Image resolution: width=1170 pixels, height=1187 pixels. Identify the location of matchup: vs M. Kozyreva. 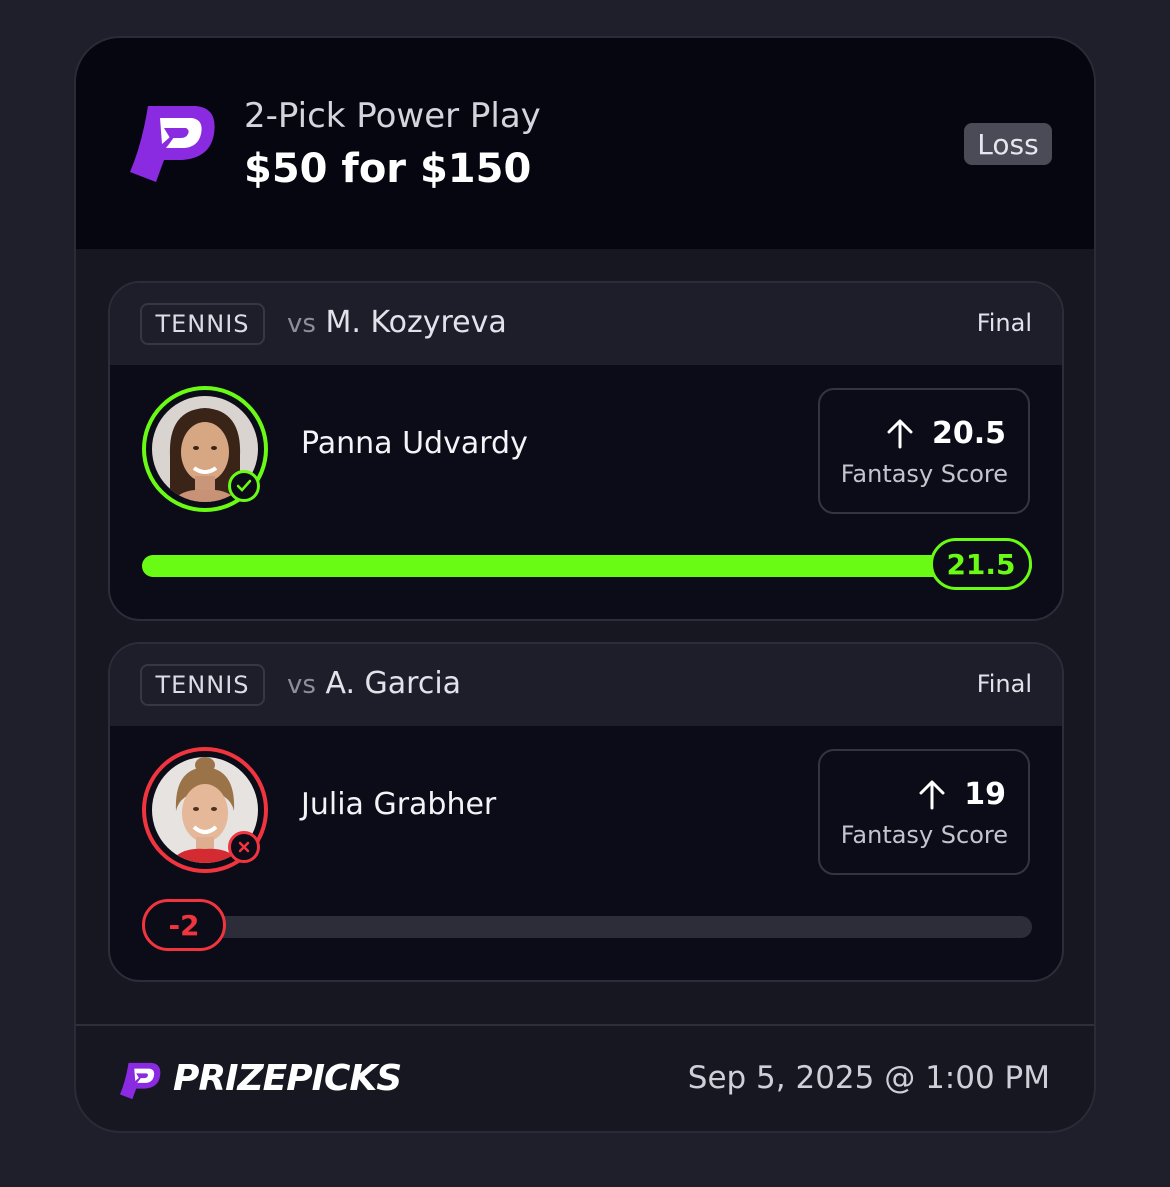
(397, 322).